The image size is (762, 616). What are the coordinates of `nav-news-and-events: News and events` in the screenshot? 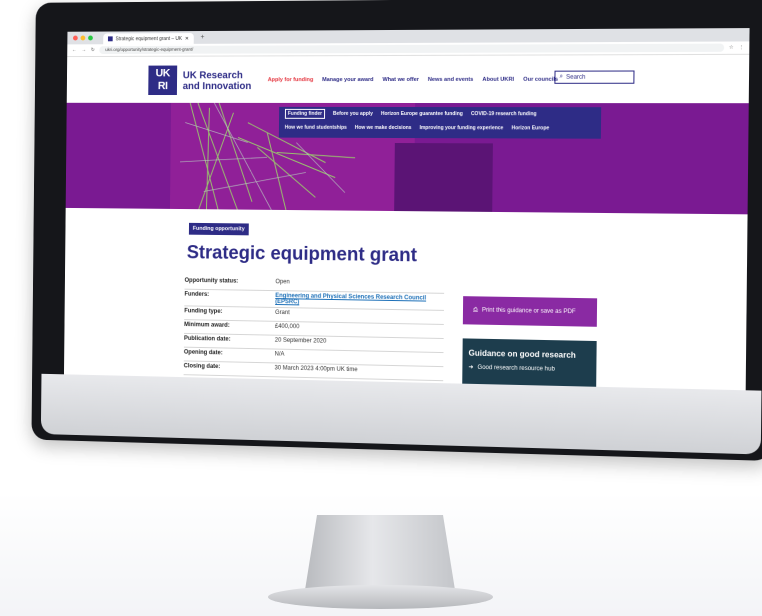 It's located at (451, 80).